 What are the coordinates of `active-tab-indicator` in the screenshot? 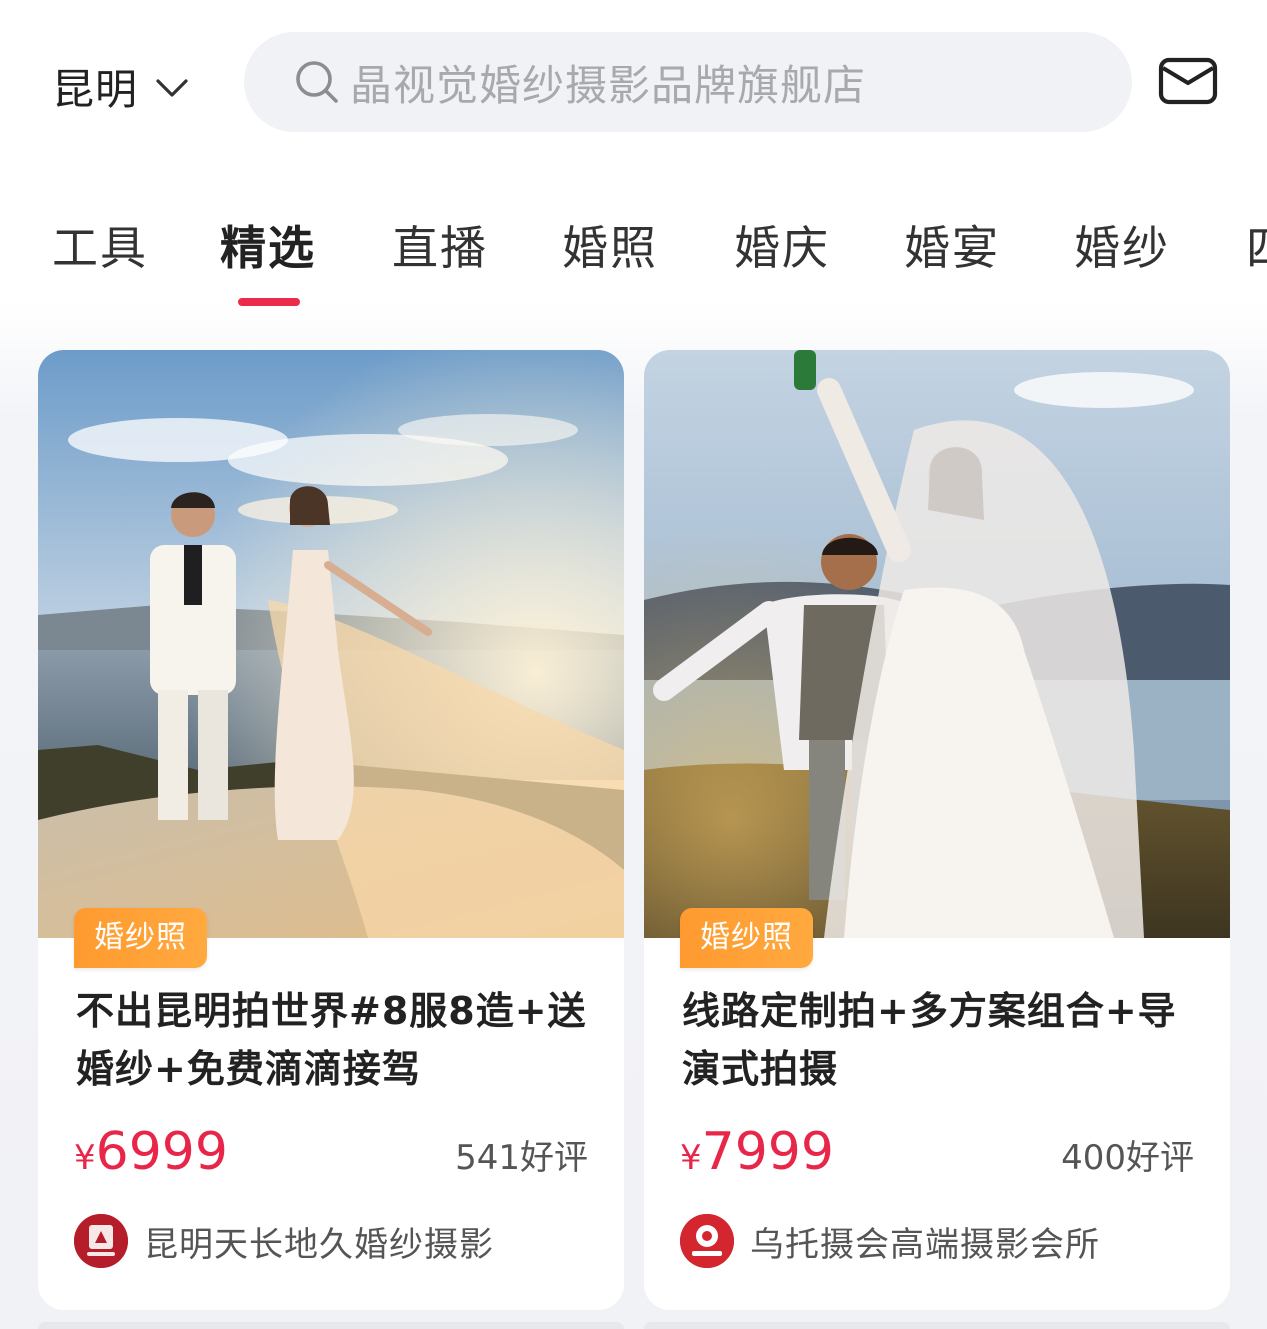 It's located at (269, 302).